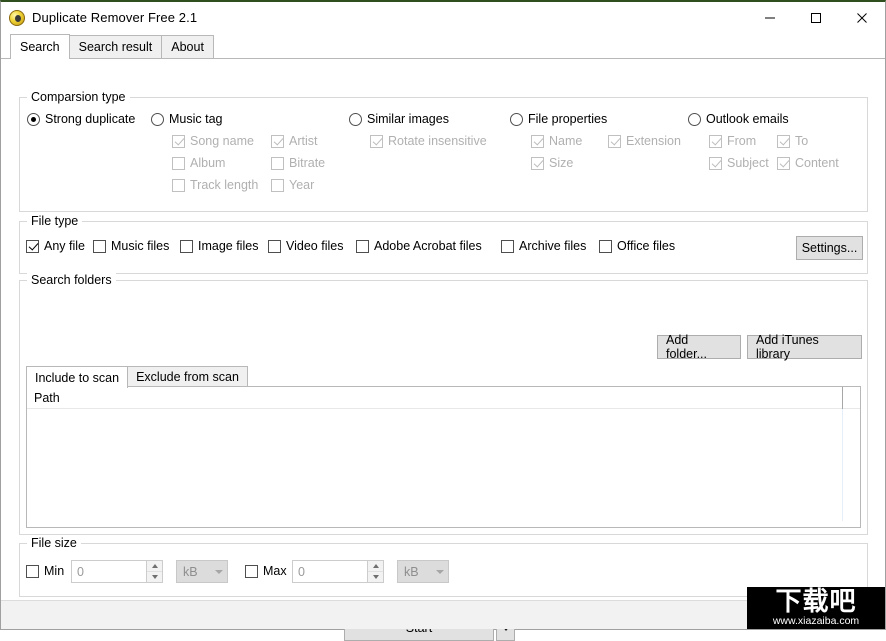  I want to click on radio-label: Outlook emails, so click(747, 119).